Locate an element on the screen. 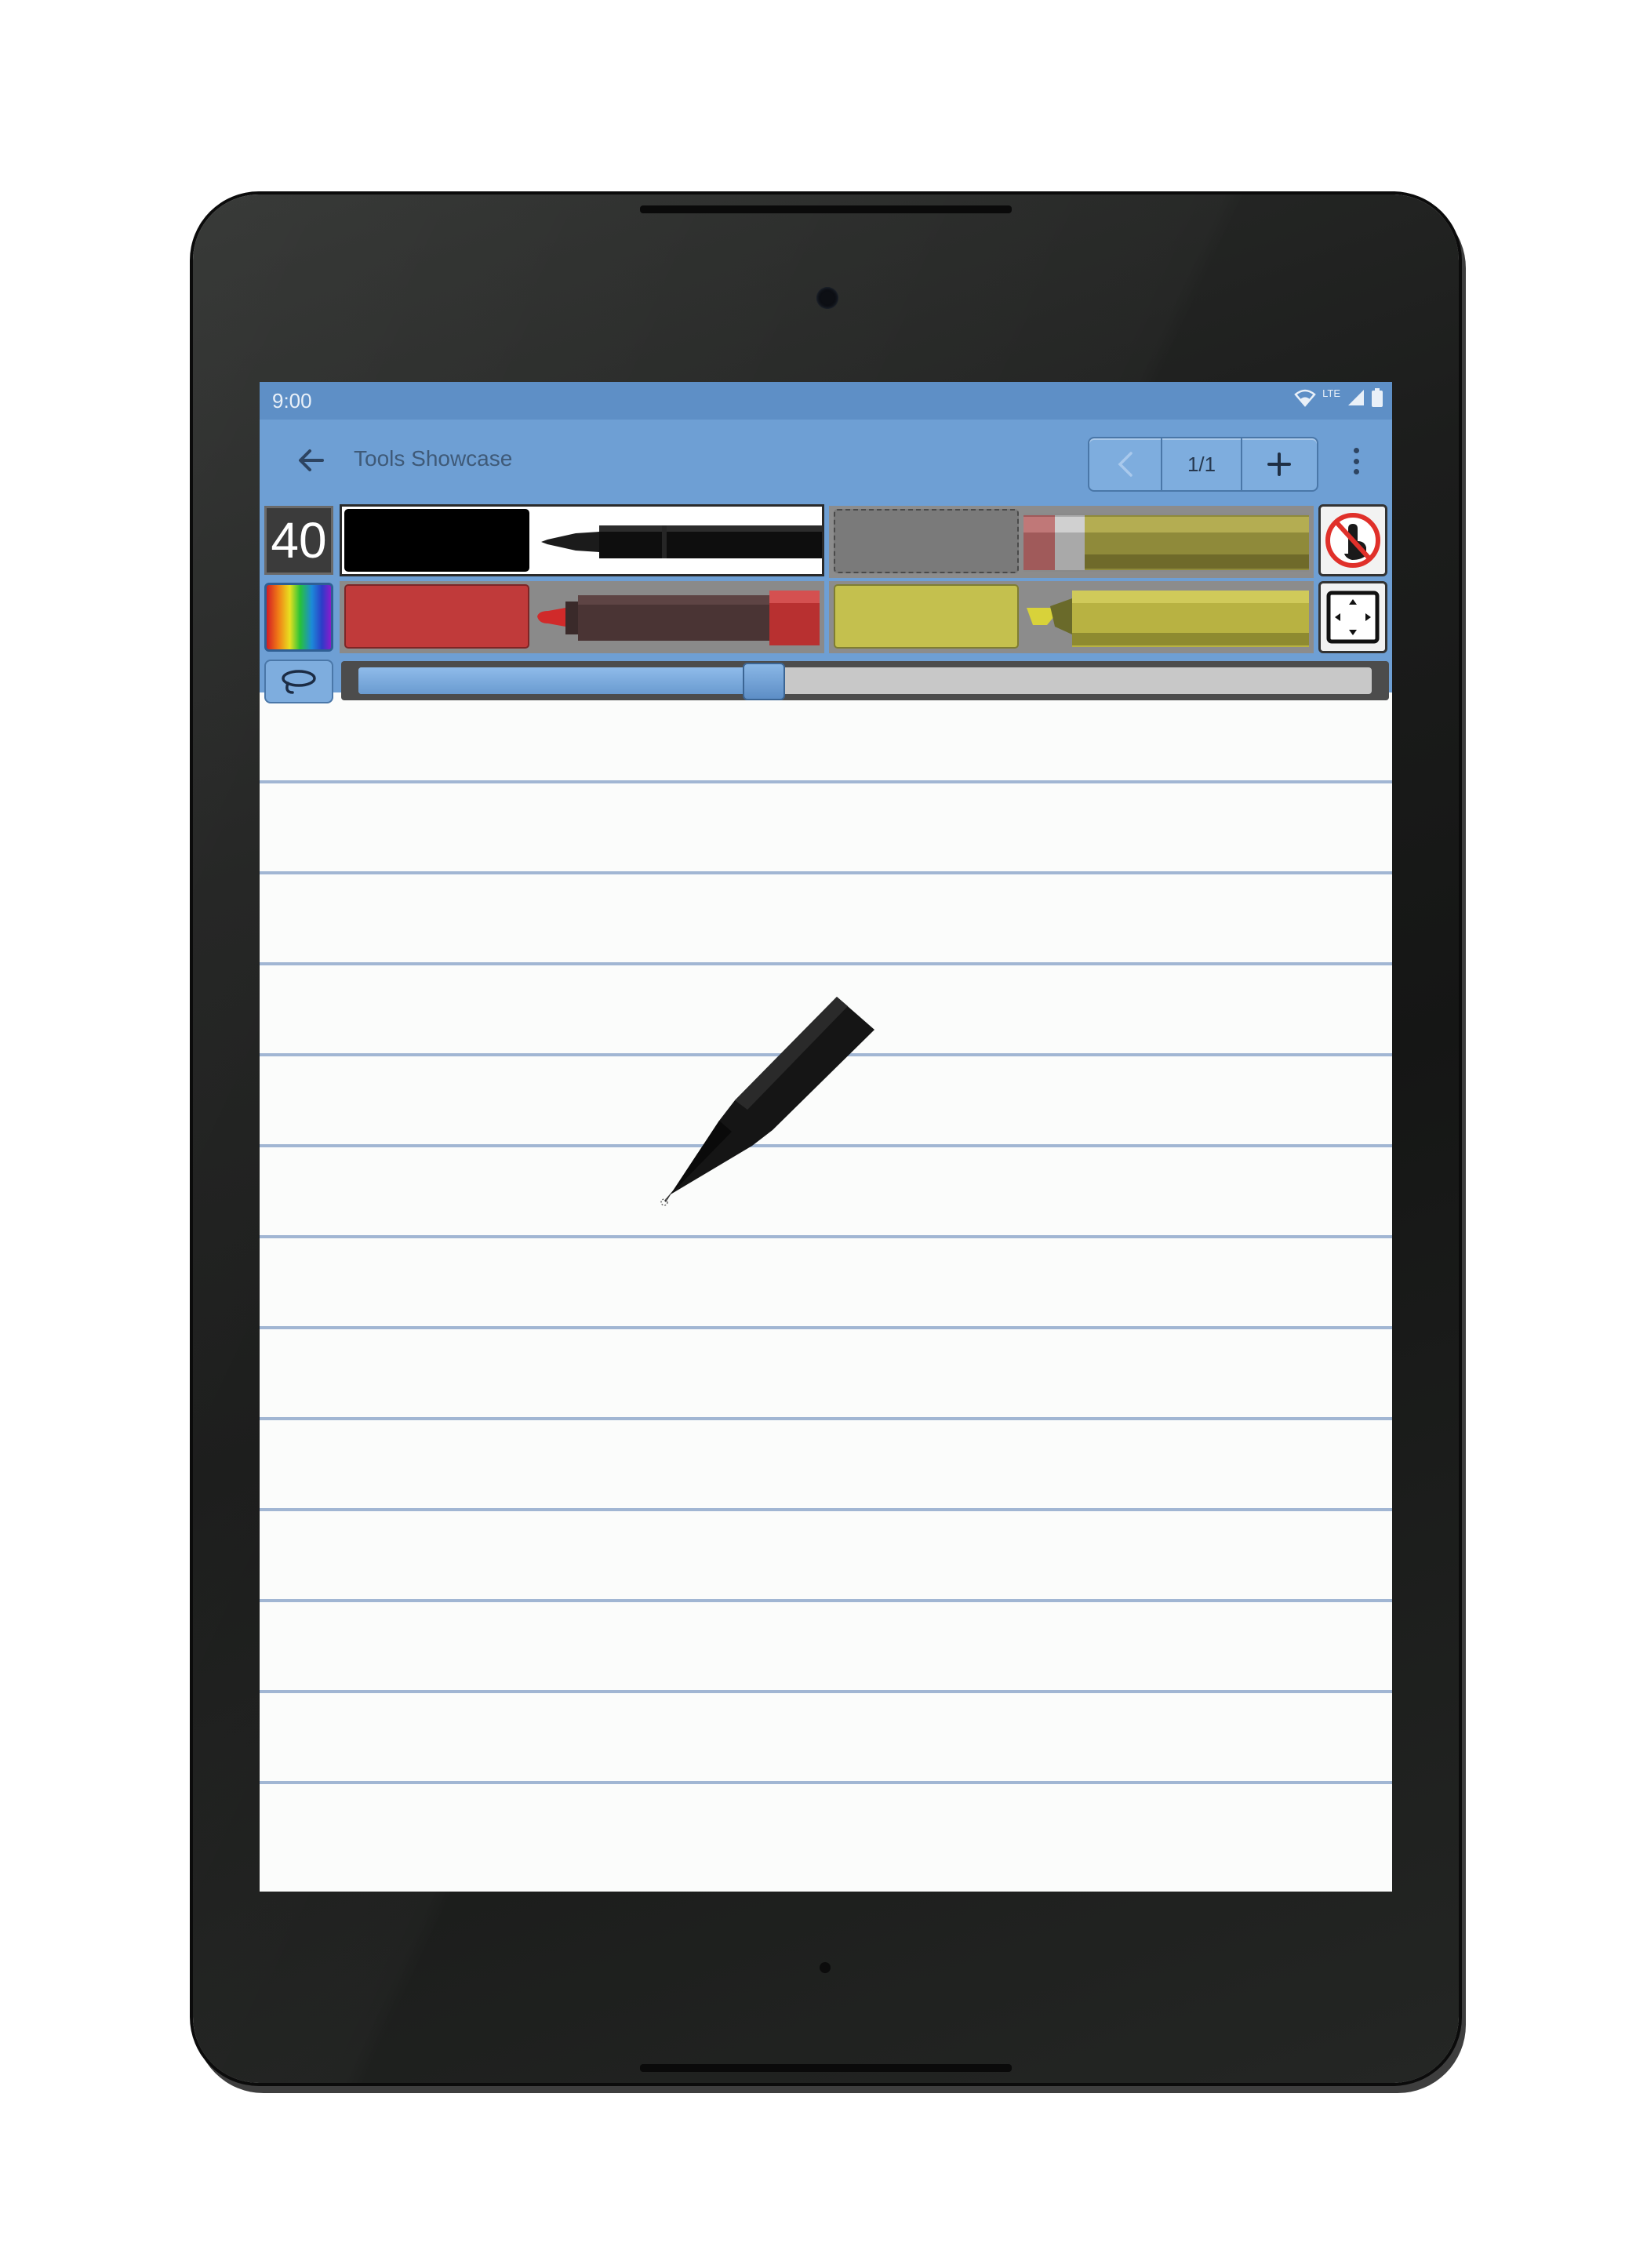  page-indicator: 1/1 is located at coordinates (1202, 464).